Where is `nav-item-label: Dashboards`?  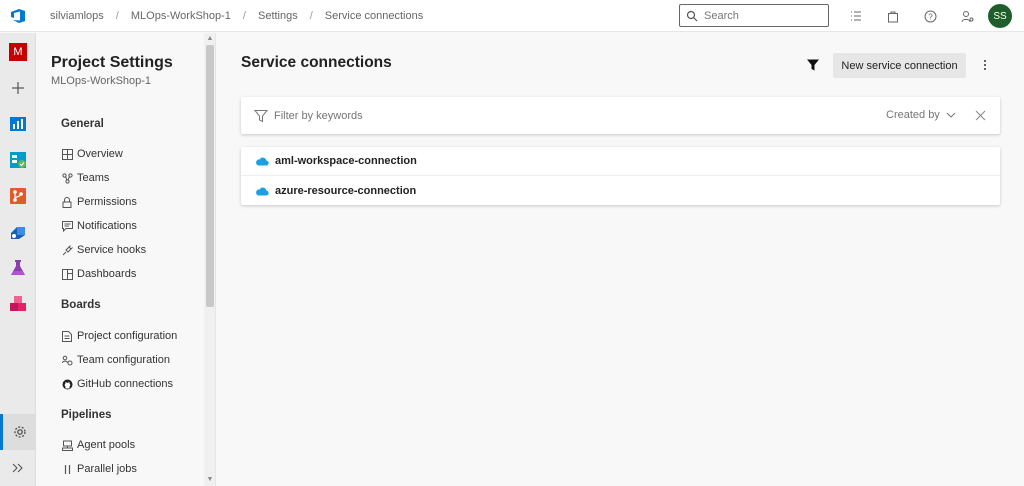
nav-item-label: Dashboards is located at coordinates (107, 274).